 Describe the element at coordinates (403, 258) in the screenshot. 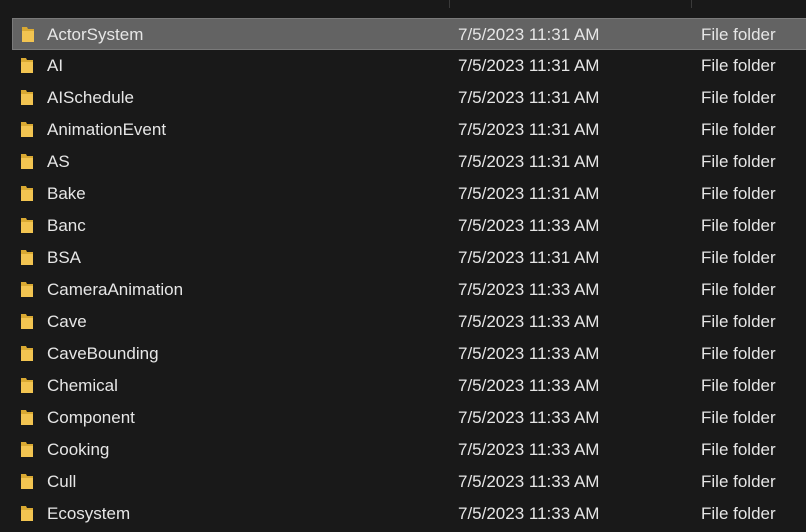

I see `list-item: BSA 7/5/2023 11:31 AM File folder` at that location.